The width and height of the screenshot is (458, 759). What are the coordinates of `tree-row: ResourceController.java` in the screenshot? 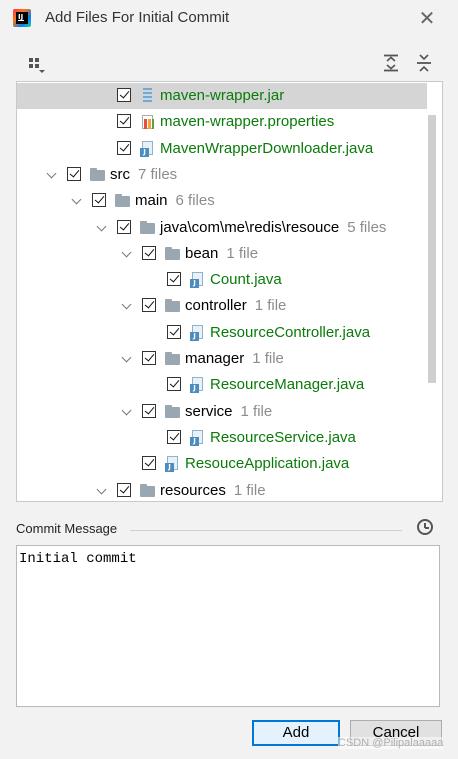 It's located at (222, 333).